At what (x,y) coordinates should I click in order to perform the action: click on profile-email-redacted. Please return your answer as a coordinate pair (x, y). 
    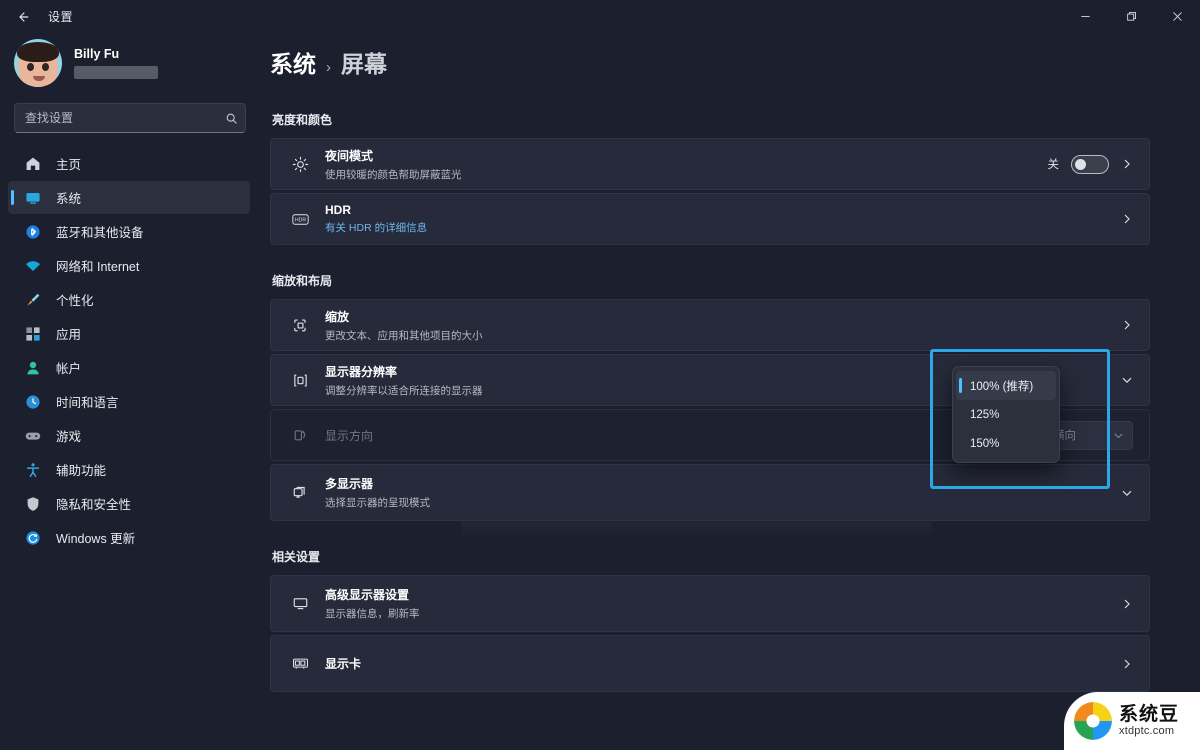
    Looking at the image, I should click on (116, 72).